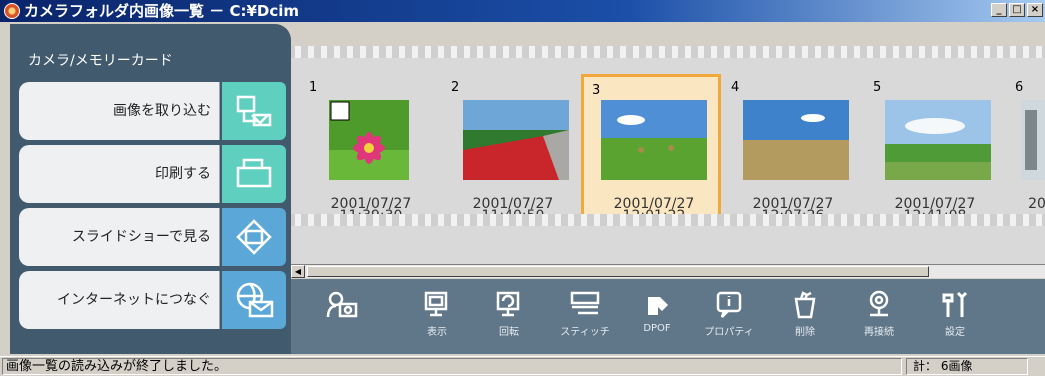 This screenshot has width=1045, height=376. Describe the element at coordinates (879, 303) in the screenshot. I see `reconnect-icon` at that location.